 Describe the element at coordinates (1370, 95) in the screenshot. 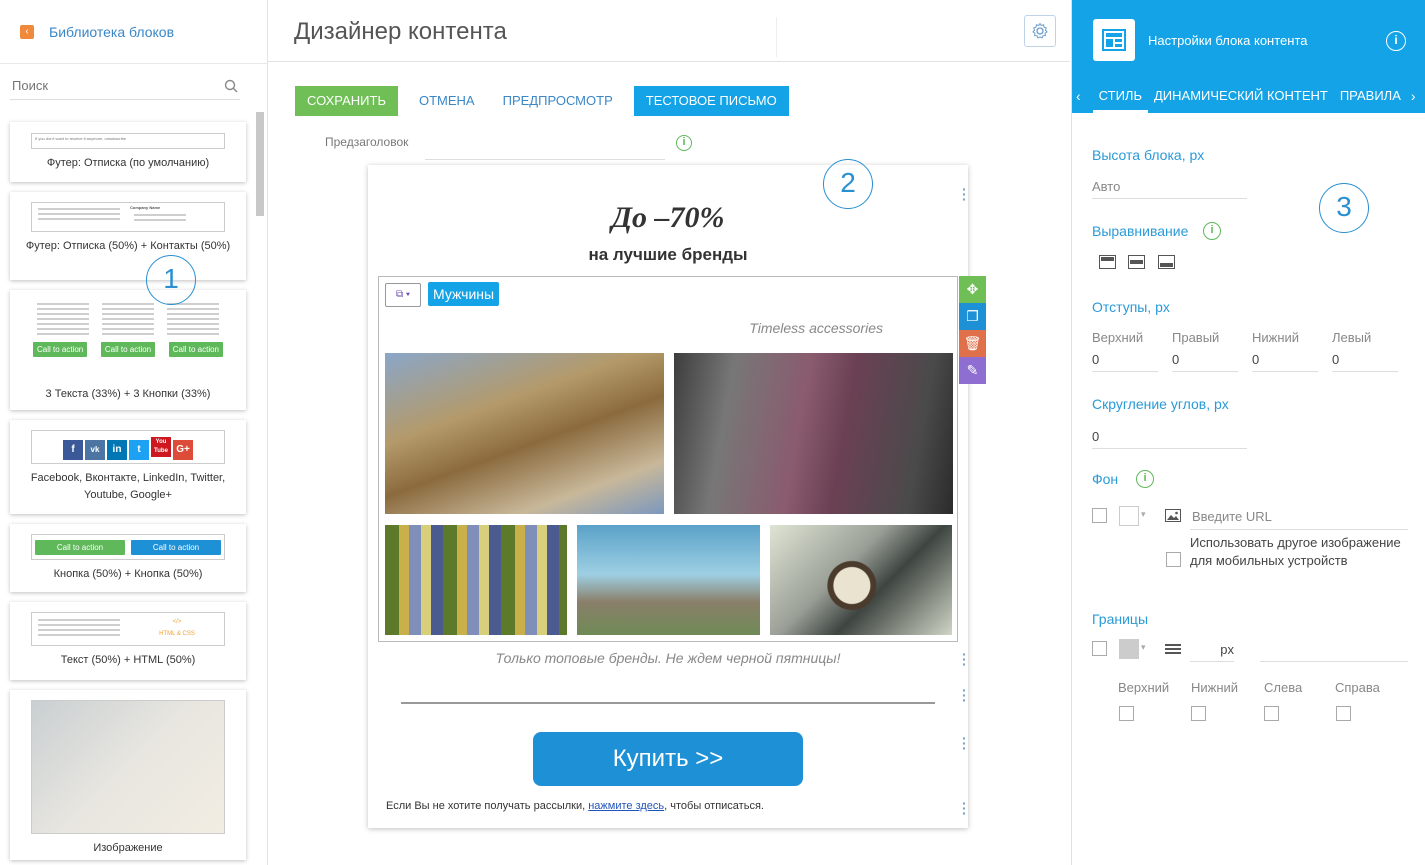

I see `tab-rules: Правила` at that location.